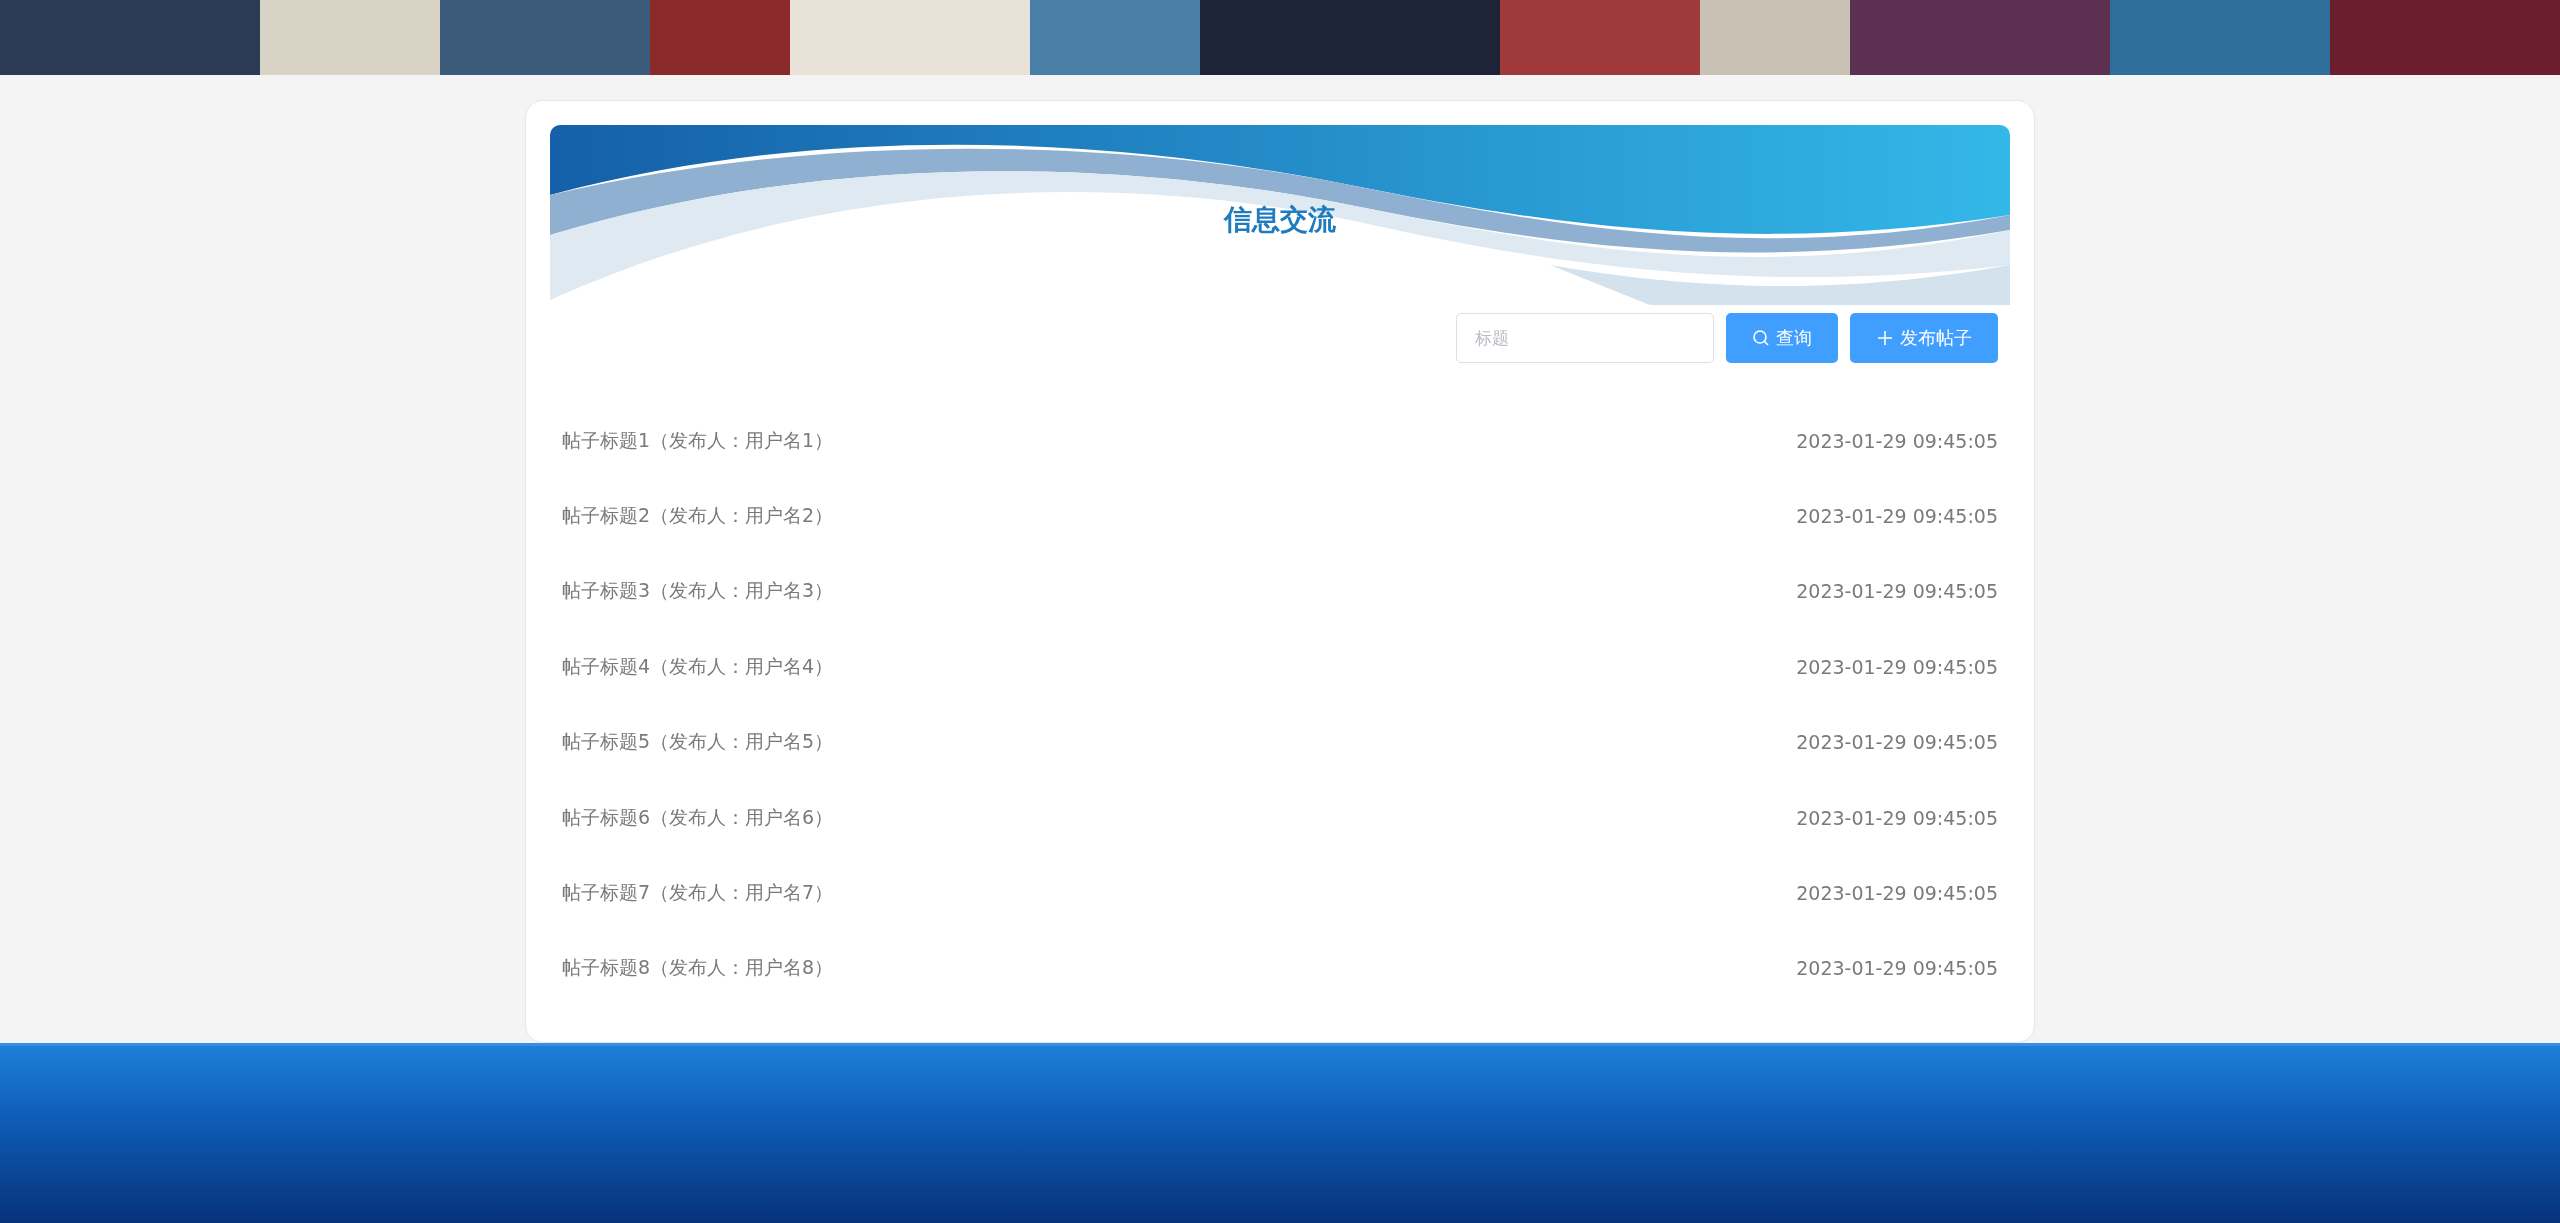 The width and height of the screenshot is (2560, 1223). I want to click on plus-icon, so click(1885, 338).